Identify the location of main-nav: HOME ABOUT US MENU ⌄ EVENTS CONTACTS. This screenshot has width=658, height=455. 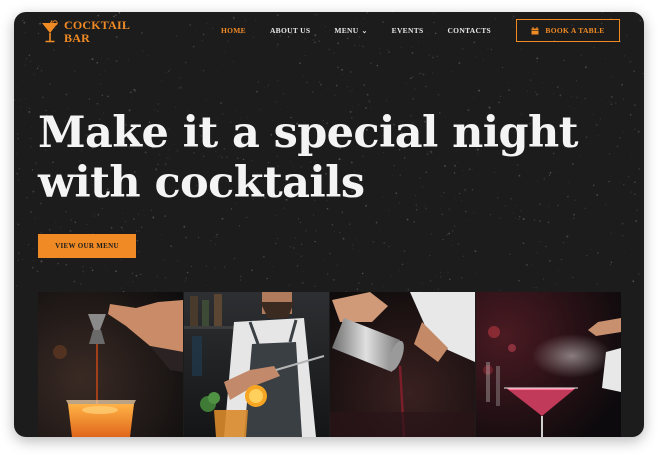
(356, 30).